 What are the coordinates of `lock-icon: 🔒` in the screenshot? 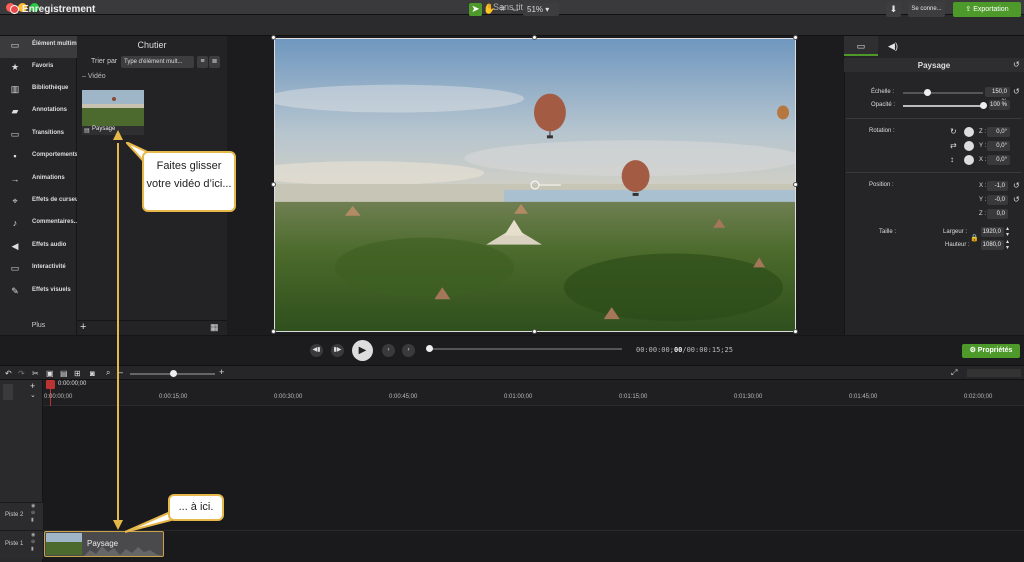 It's located at (974, 238).